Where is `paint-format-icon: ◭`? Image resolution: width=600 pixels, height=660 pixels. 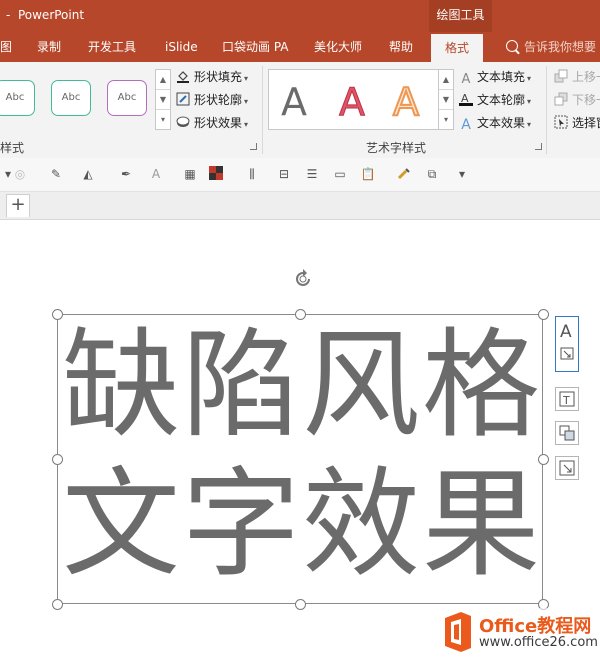 paint-format-icon: ◭ is located at coordinates (88, 174).